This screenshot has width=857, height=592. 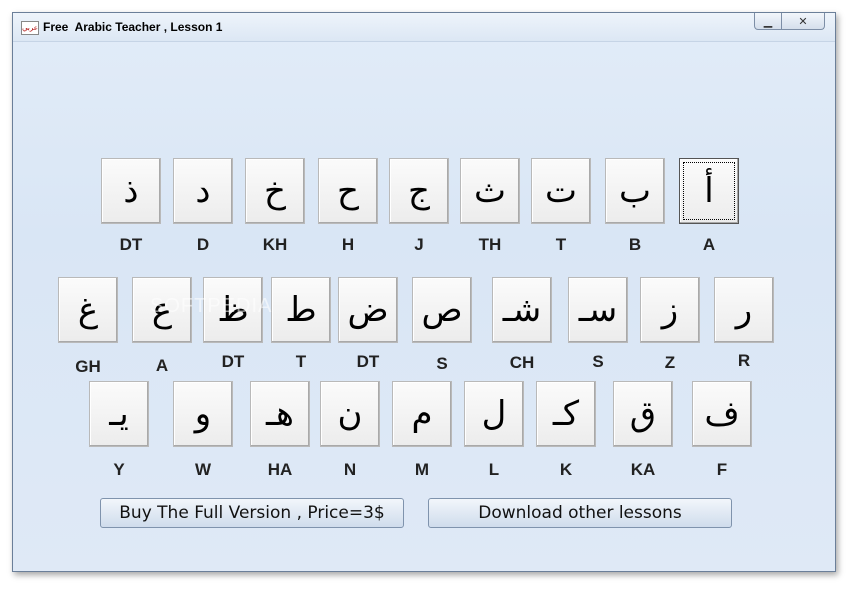 I want to click on letter-label: J, so click(x=419, y=244).